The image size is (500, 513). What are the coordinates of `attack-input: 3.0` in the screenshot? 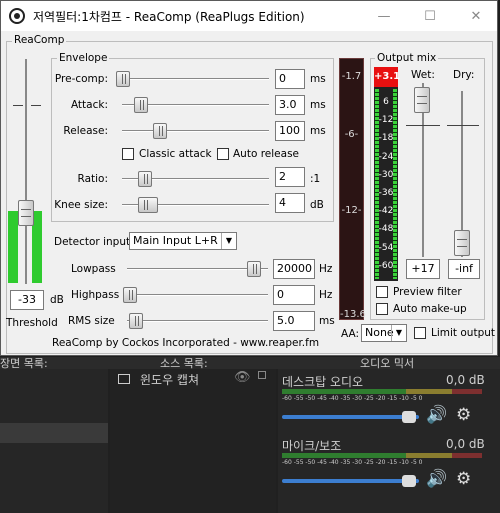 It's located at (290, 105).